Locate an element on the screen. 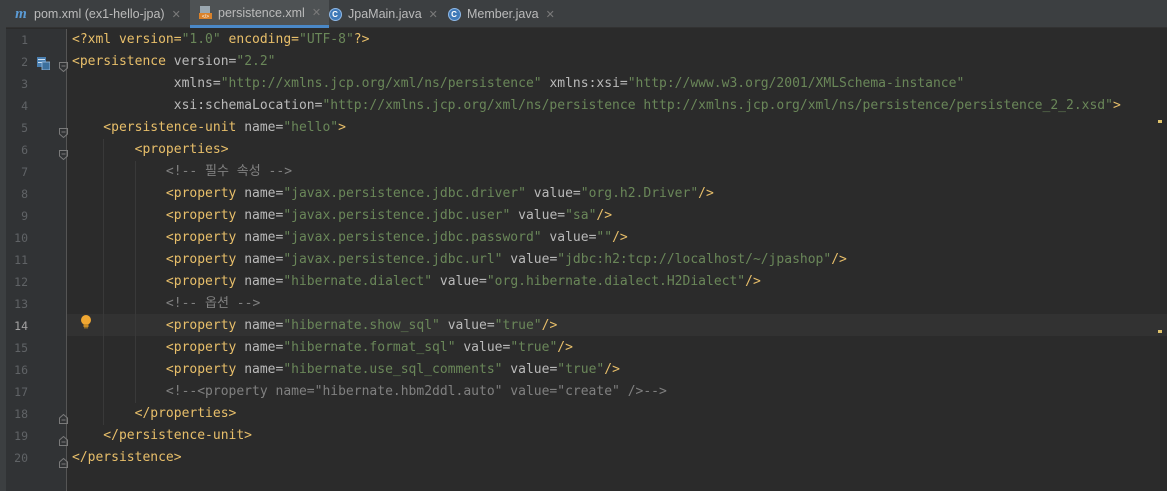 The image size is (1167, 491). tab-persistence-xml: </> persistence.xml ✕ is located at coordinates (260, 14).